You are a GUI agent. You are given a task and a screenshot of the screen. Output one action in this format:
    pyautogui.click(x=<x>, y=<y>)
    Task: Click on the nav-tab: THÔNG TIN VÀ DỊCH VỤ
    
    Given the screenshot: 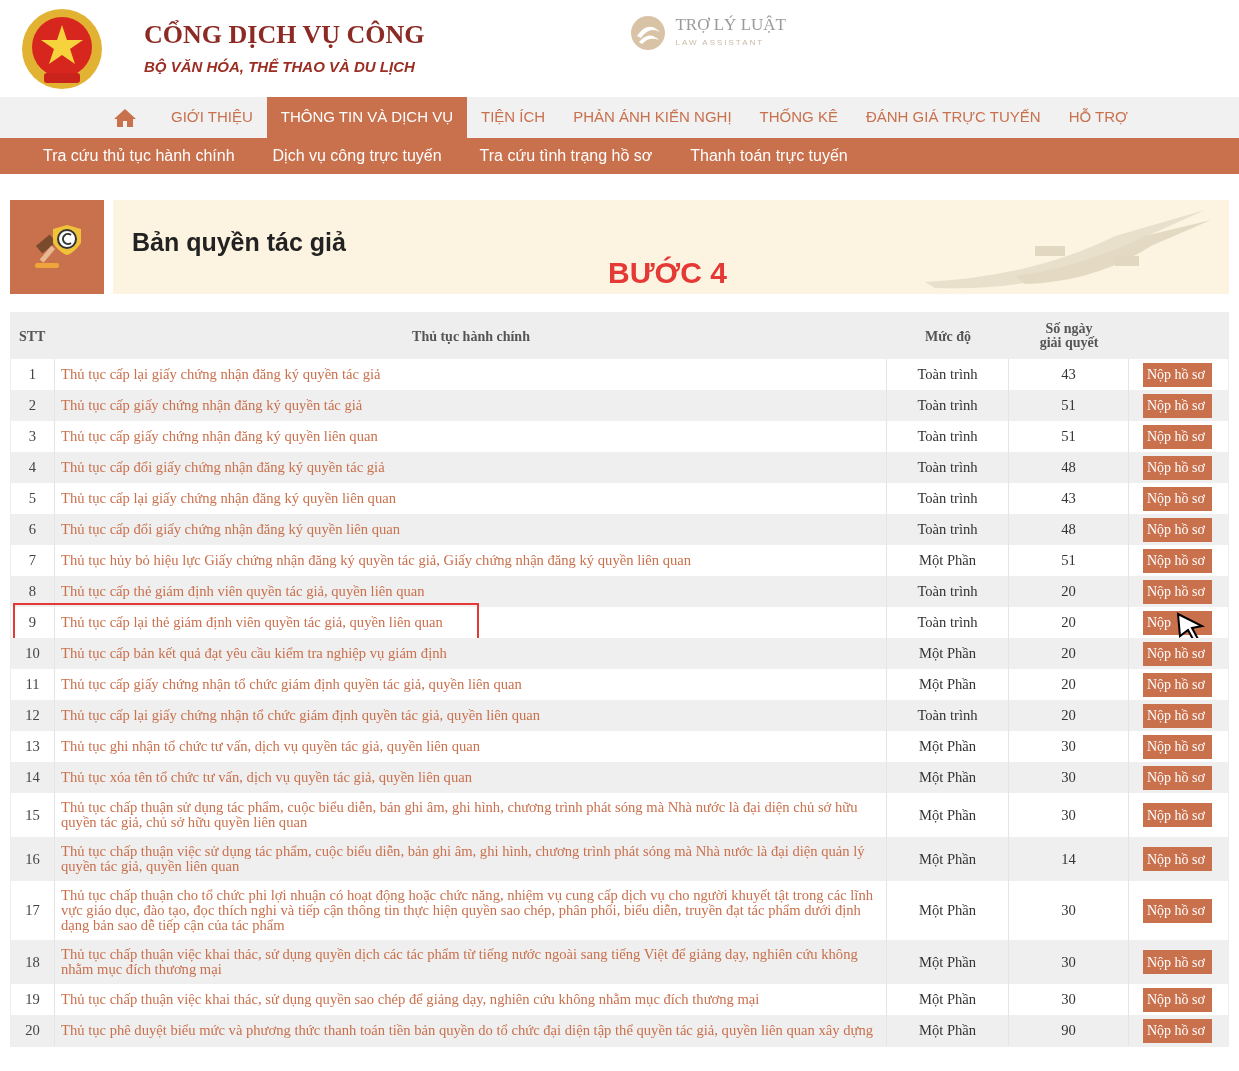 What is the action you would take?
    pyautogui.click(x=366, y=117)
    